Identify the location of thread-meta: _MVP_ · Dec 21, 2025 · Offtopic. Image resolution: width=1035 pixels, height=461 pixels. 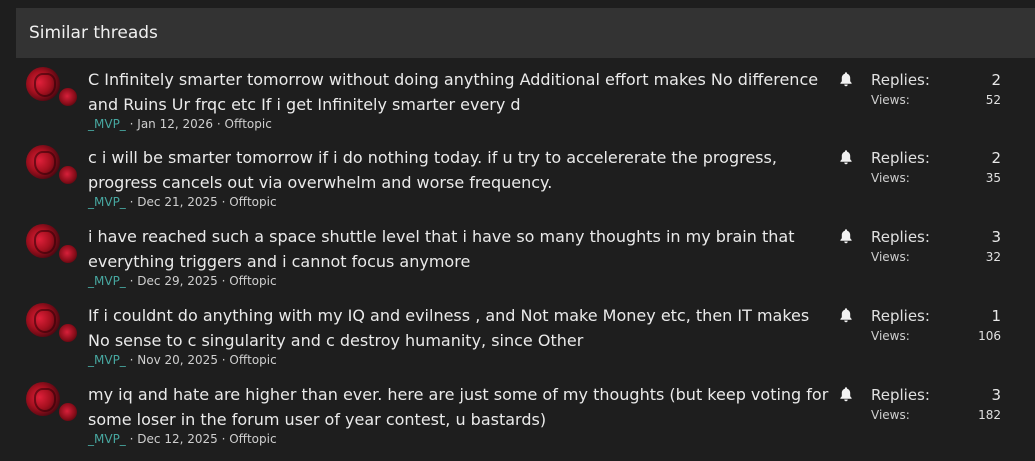
(182, 202).